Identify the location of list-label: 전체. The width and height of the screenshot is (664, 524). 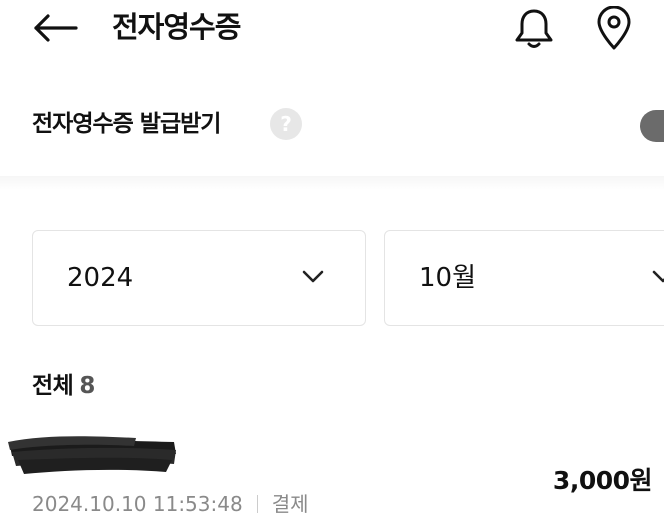
(53, 386).